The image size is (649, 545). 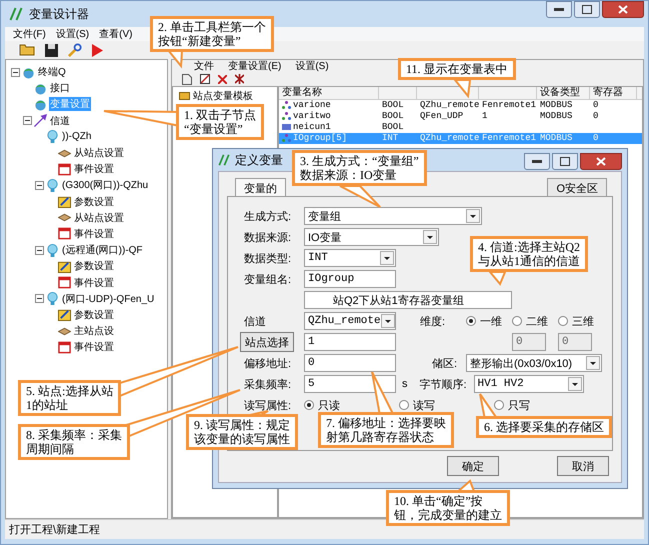 I want to click on tree-item: (网口-UDP)-QFen_U, so click(x=108, y=299).